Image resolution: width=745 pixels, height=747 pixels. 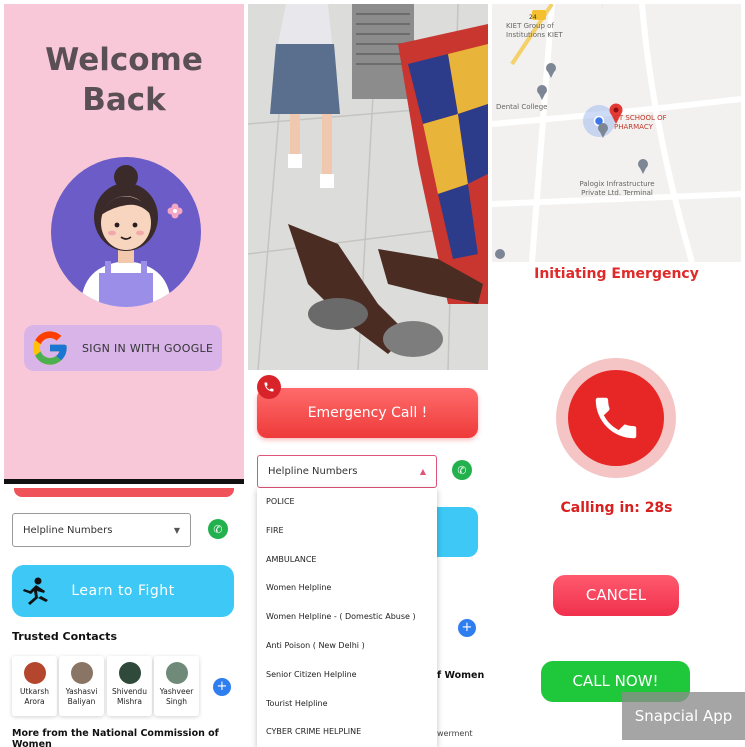 What do you see at coordinates (455, 733) in the screenshot?
I see `empowerment-fragment: werment` at bounding box center [455, 733].